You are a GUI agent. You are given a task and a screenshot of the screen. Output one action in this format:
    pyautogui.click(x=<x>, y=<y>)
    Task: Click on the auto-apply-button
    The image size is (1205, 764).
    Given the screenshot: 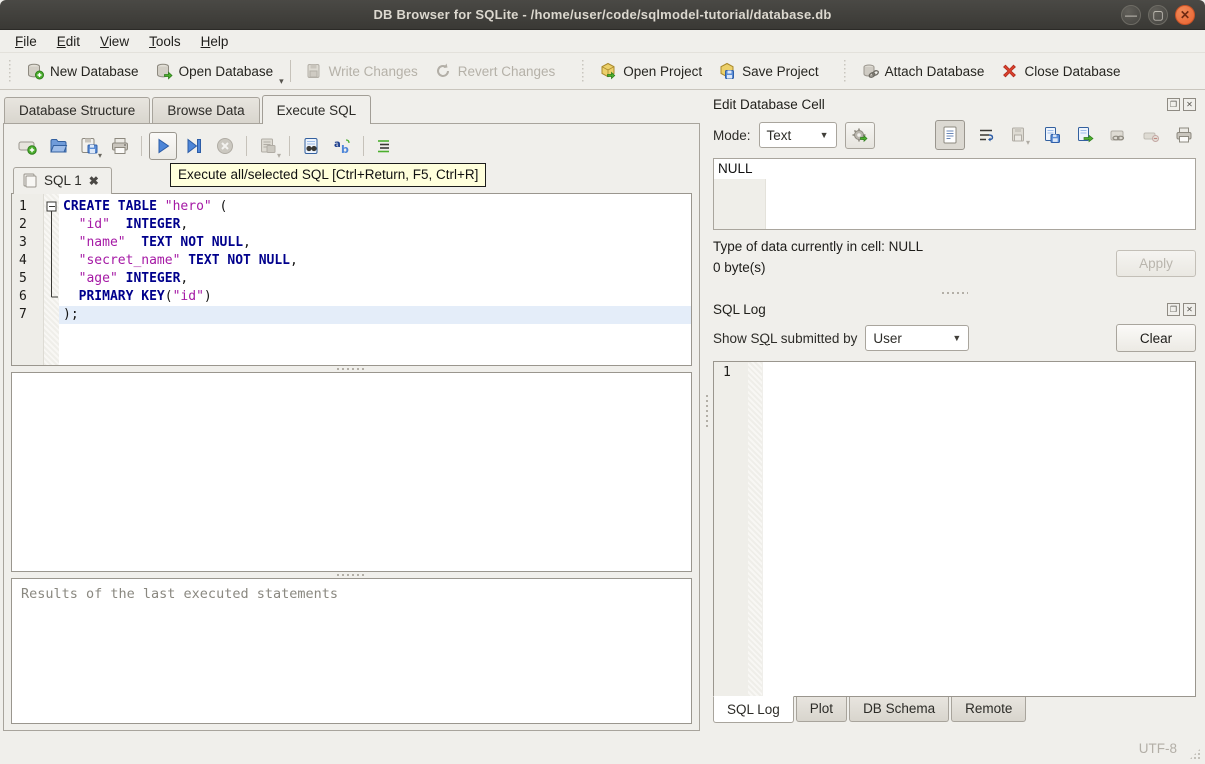 What is the action you would take?
    pyautogui.click(x=859, y=135)
    